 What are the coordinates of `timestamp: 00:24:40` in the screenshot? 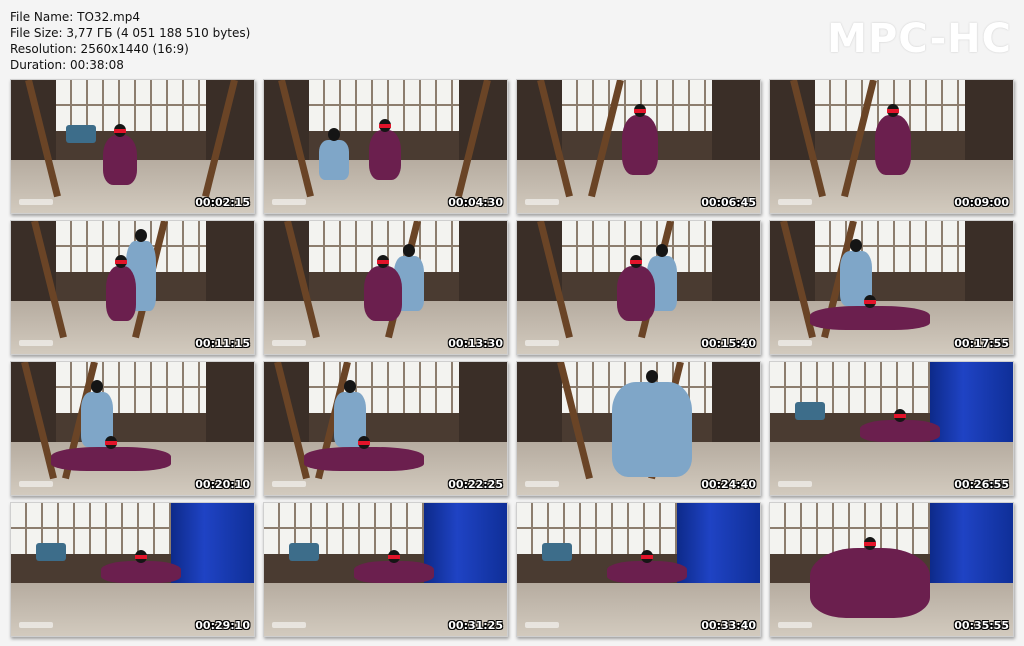 It's located at (728, 484).